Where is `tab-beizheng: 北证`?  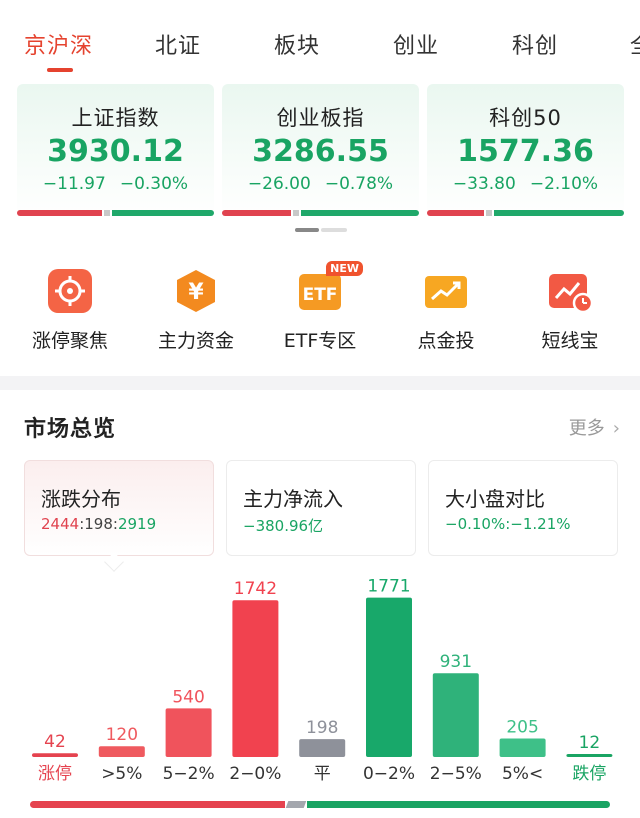 tab-beizheng: 北证 is located at coordinates (178, 44).